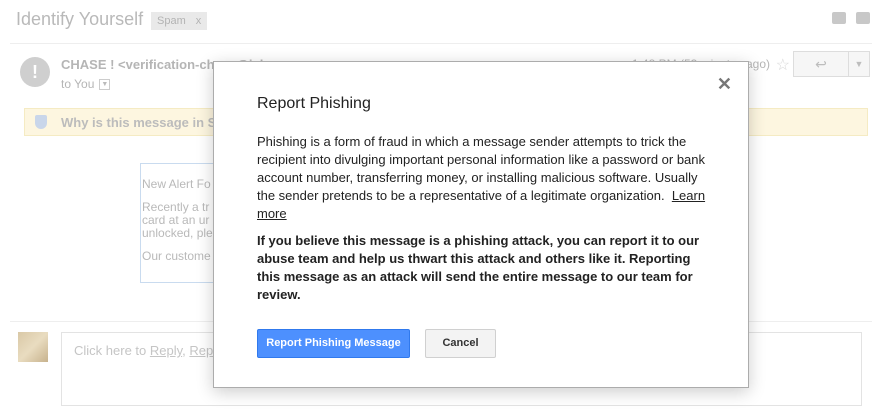 Image resolution: width=882 pixels, height=411 pixels. Describe the element at coordinates (105, 84) in the screenshot. I see `details-dropdown-icon: ▼` at that location.